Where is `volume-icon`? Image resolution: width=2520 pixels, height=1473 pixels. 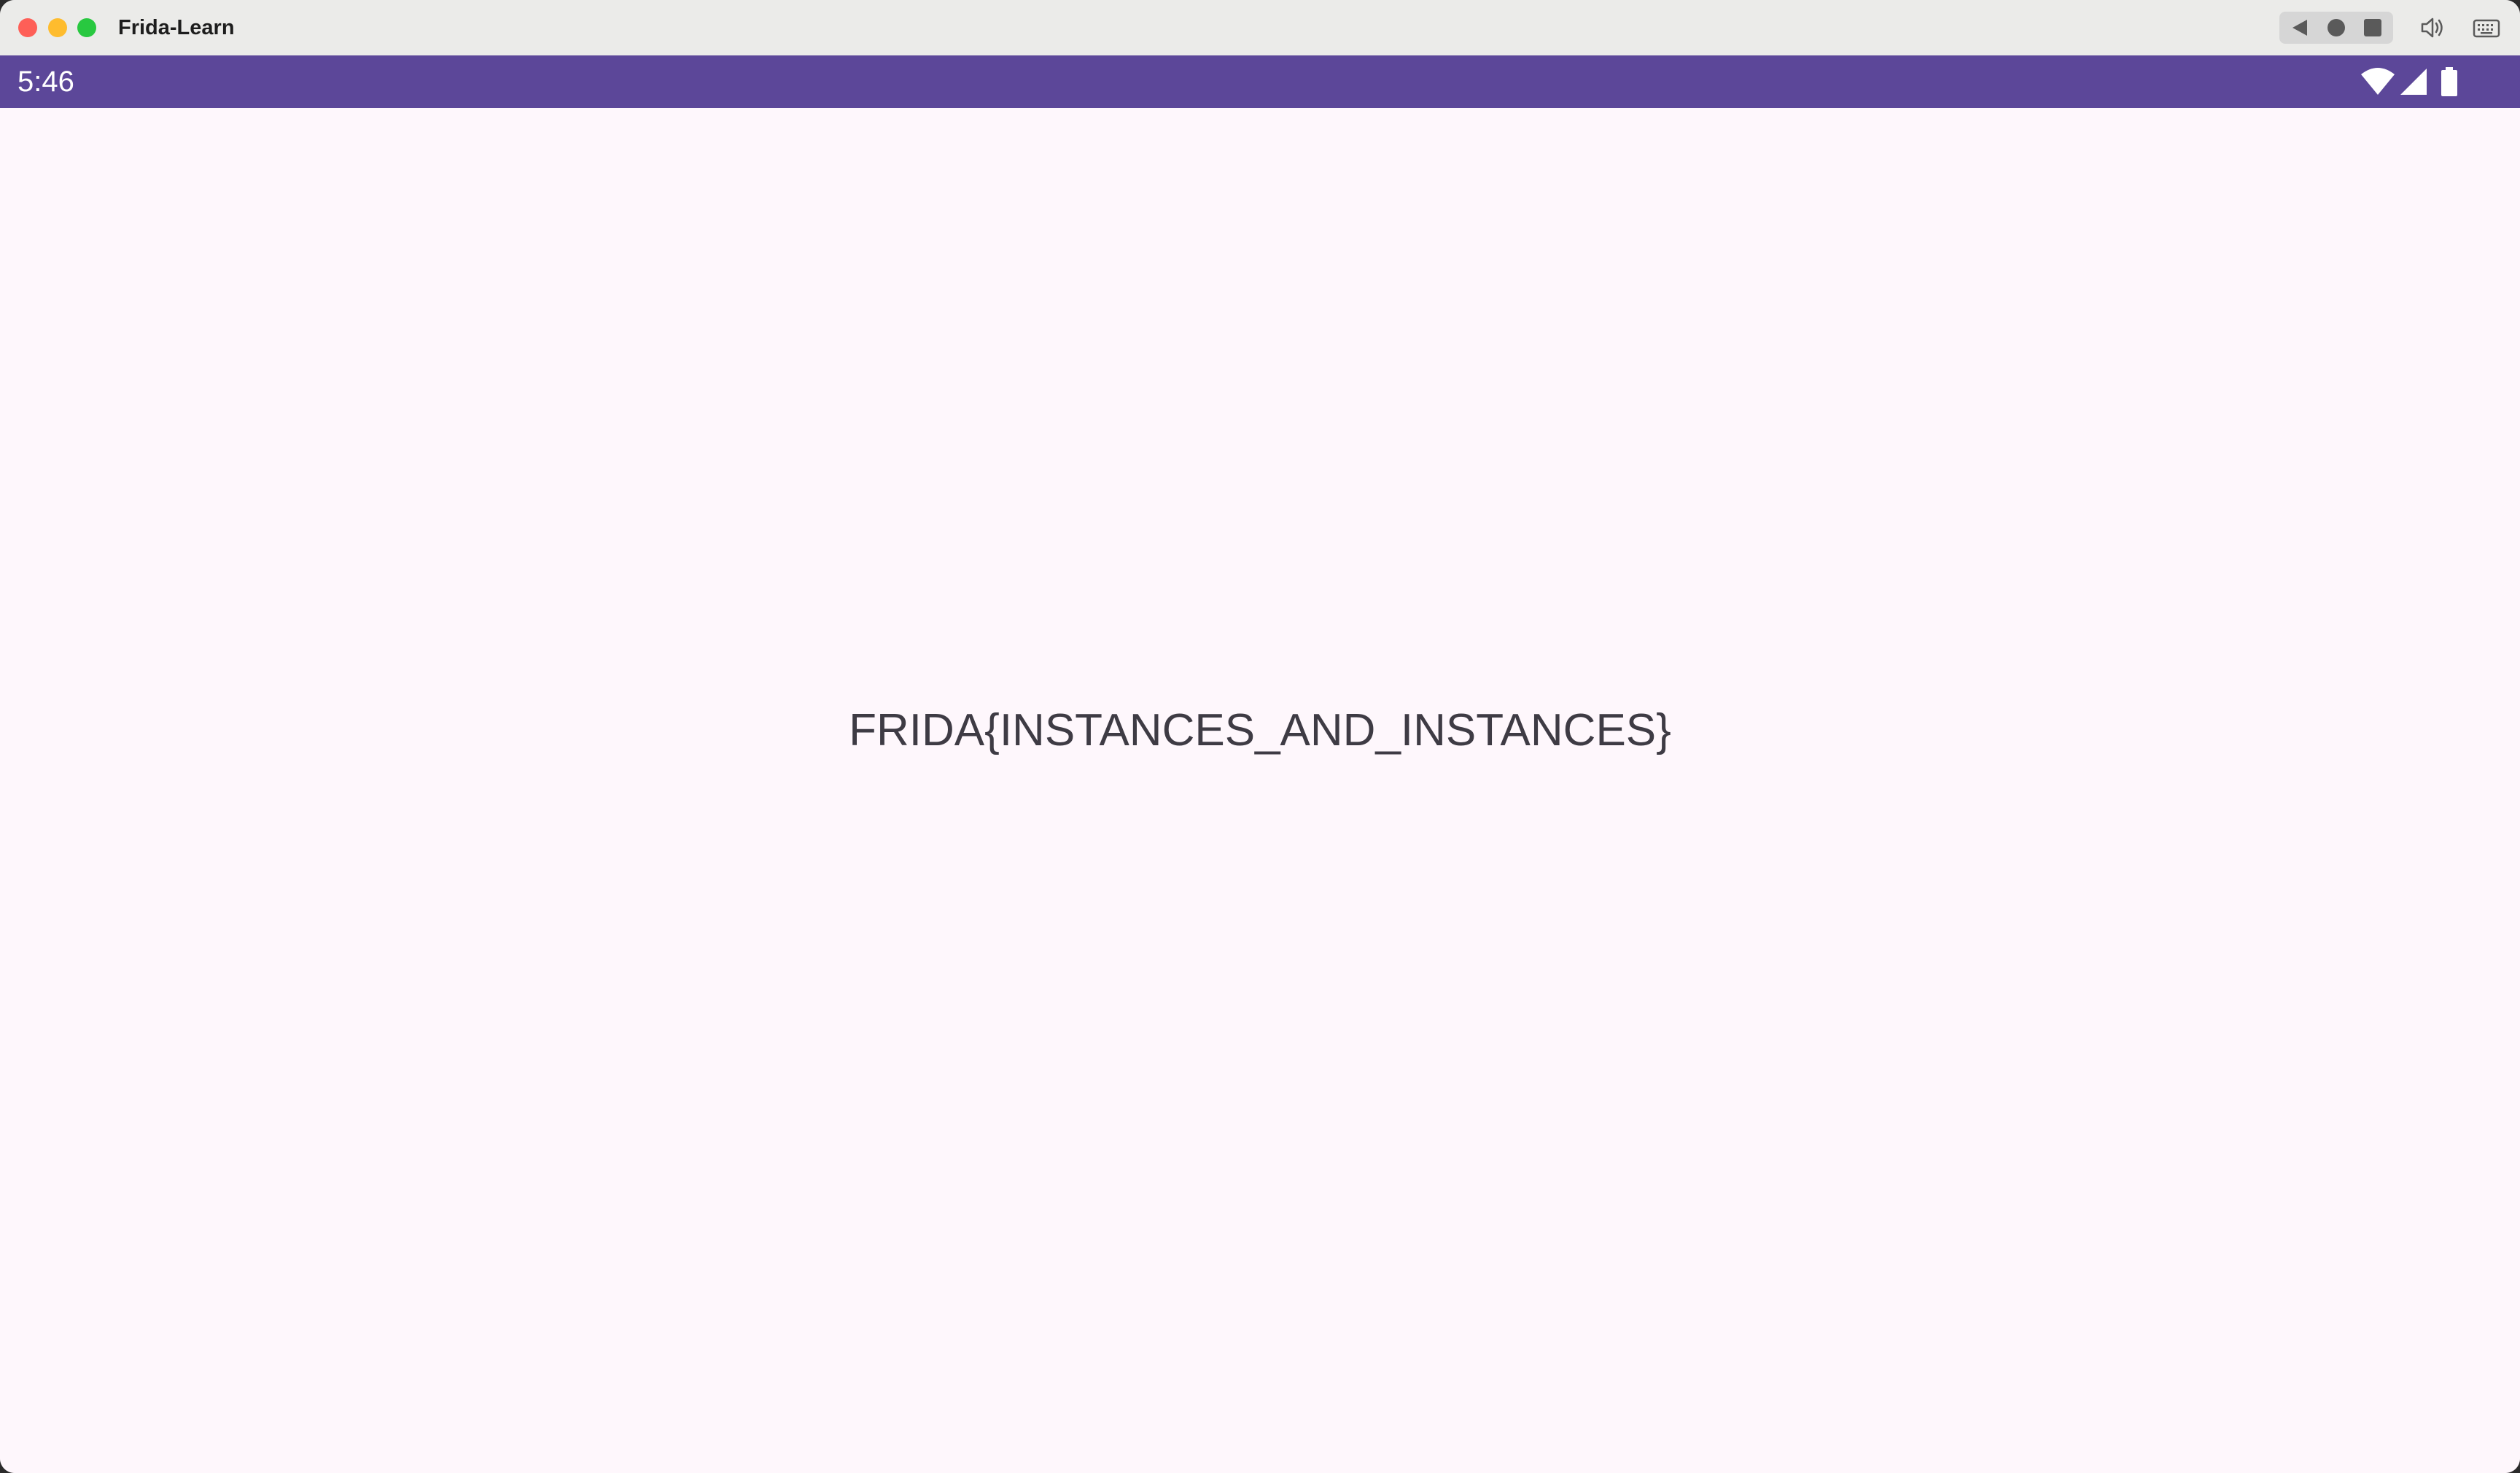 volume-icon is located at coordinates (2432, 27).